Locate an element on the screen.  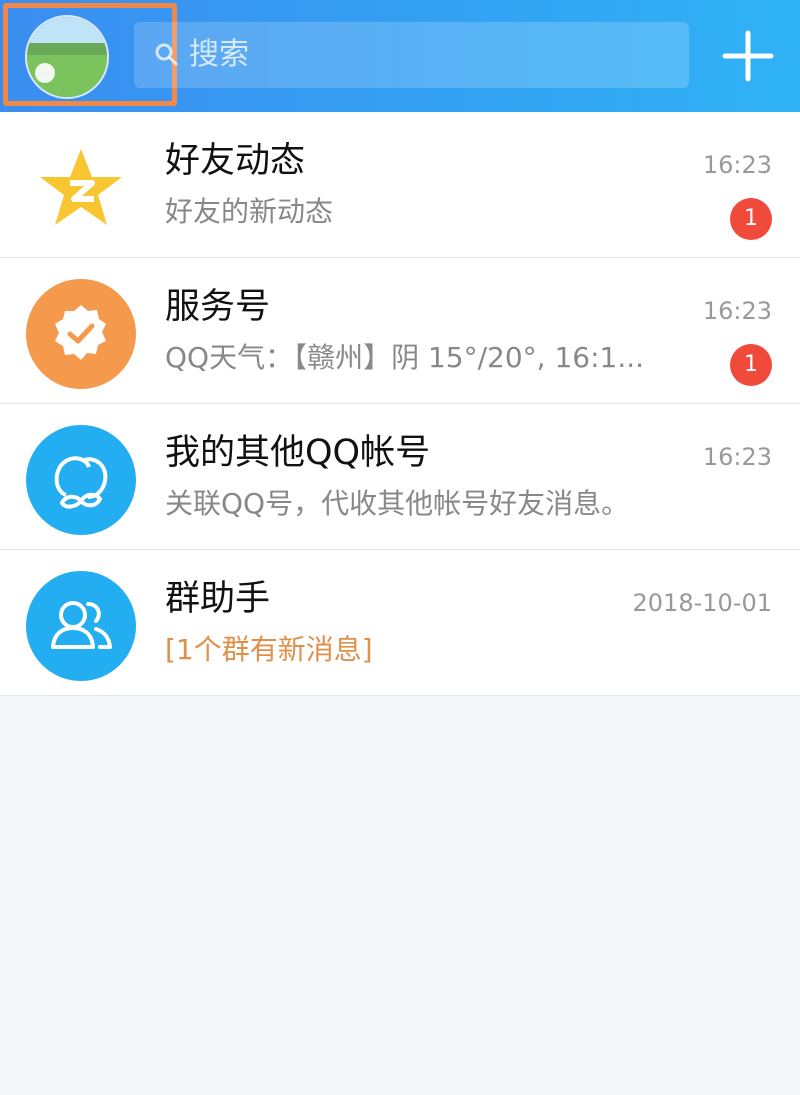
row-subtitle: [1个群有新消息] is located at coordinates (269, 649).